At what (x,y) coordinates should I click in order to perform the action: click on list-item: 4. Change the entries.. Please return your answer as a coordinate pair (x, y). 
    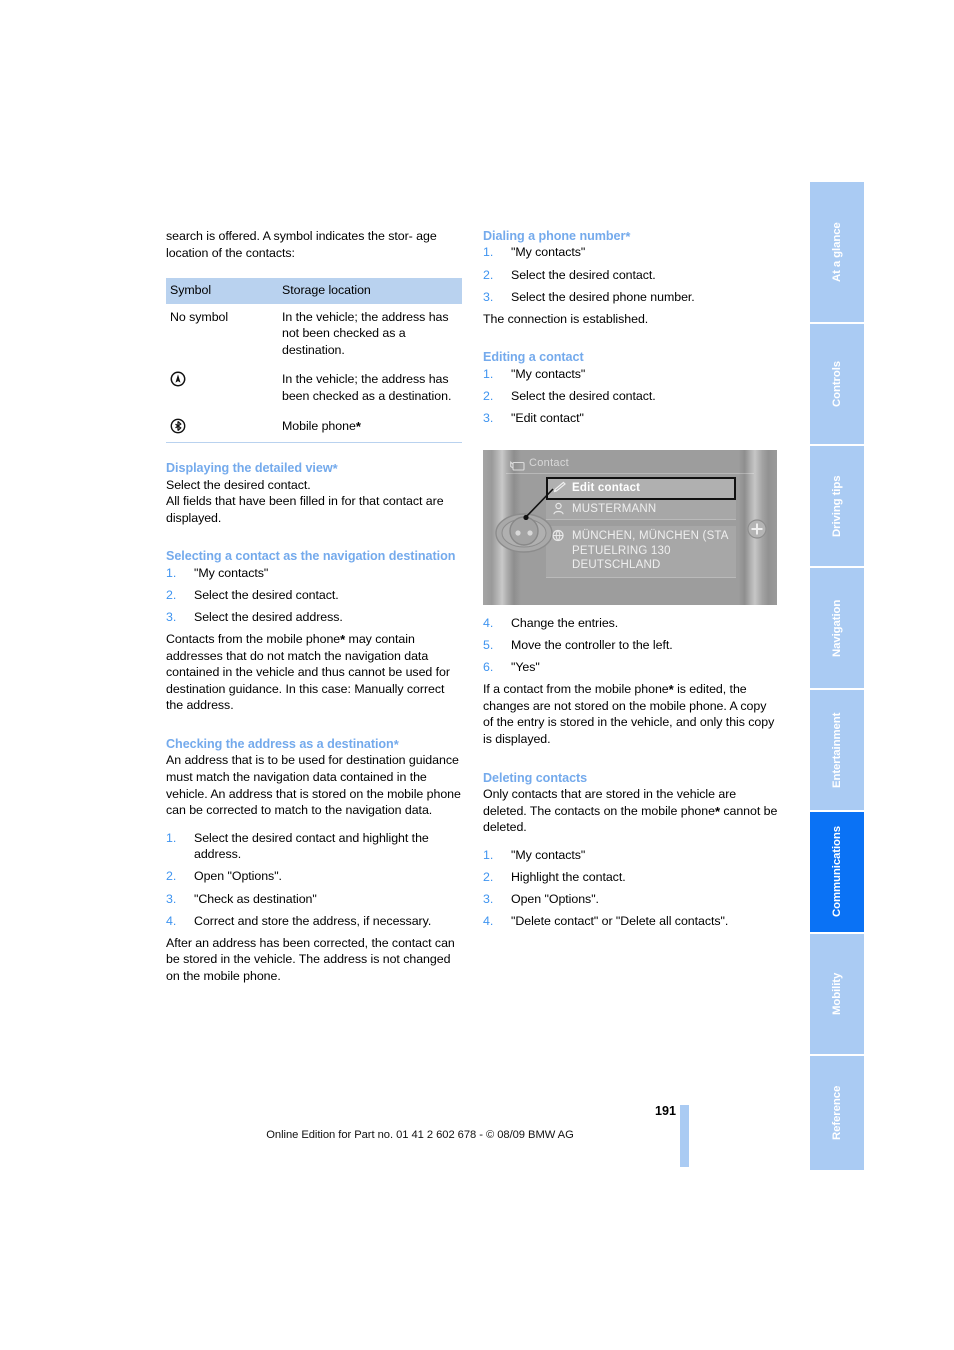
    Looking at the image, I should click on (551, 623).